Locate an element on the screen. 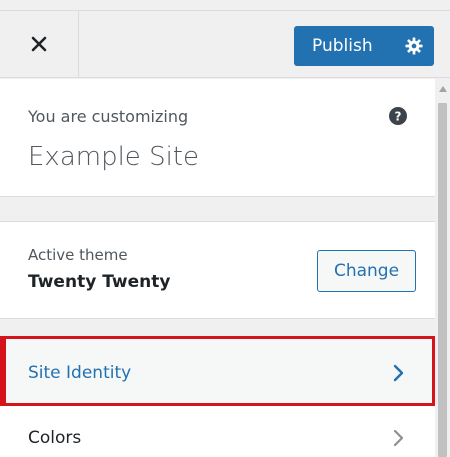 The height and width of the screenshot is (457, 450). scrollbar-thumb is located at coordinates (442, 280).